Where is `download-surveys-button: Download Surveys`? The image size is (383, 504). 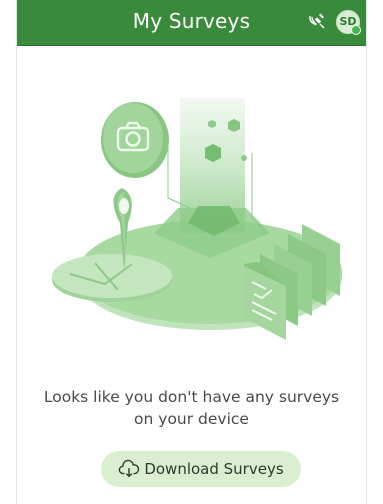
download-surveys-button: Download Surveys is located at coordinates (201, 469).